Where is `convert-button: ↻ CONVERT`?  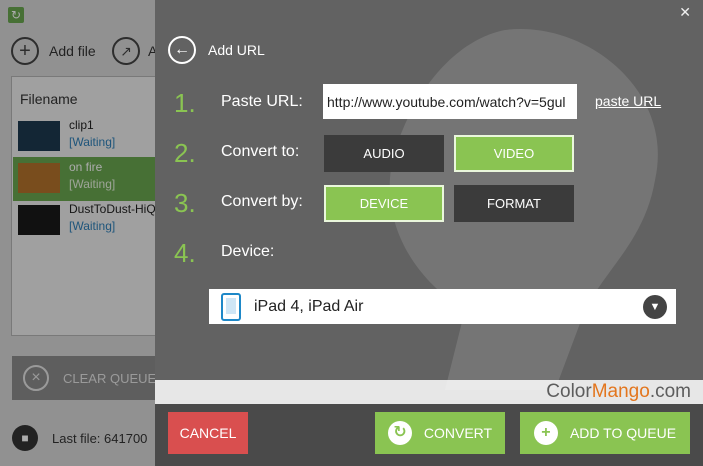 convert-button: ↻ CONVERT is located at coordinates (440, 433).